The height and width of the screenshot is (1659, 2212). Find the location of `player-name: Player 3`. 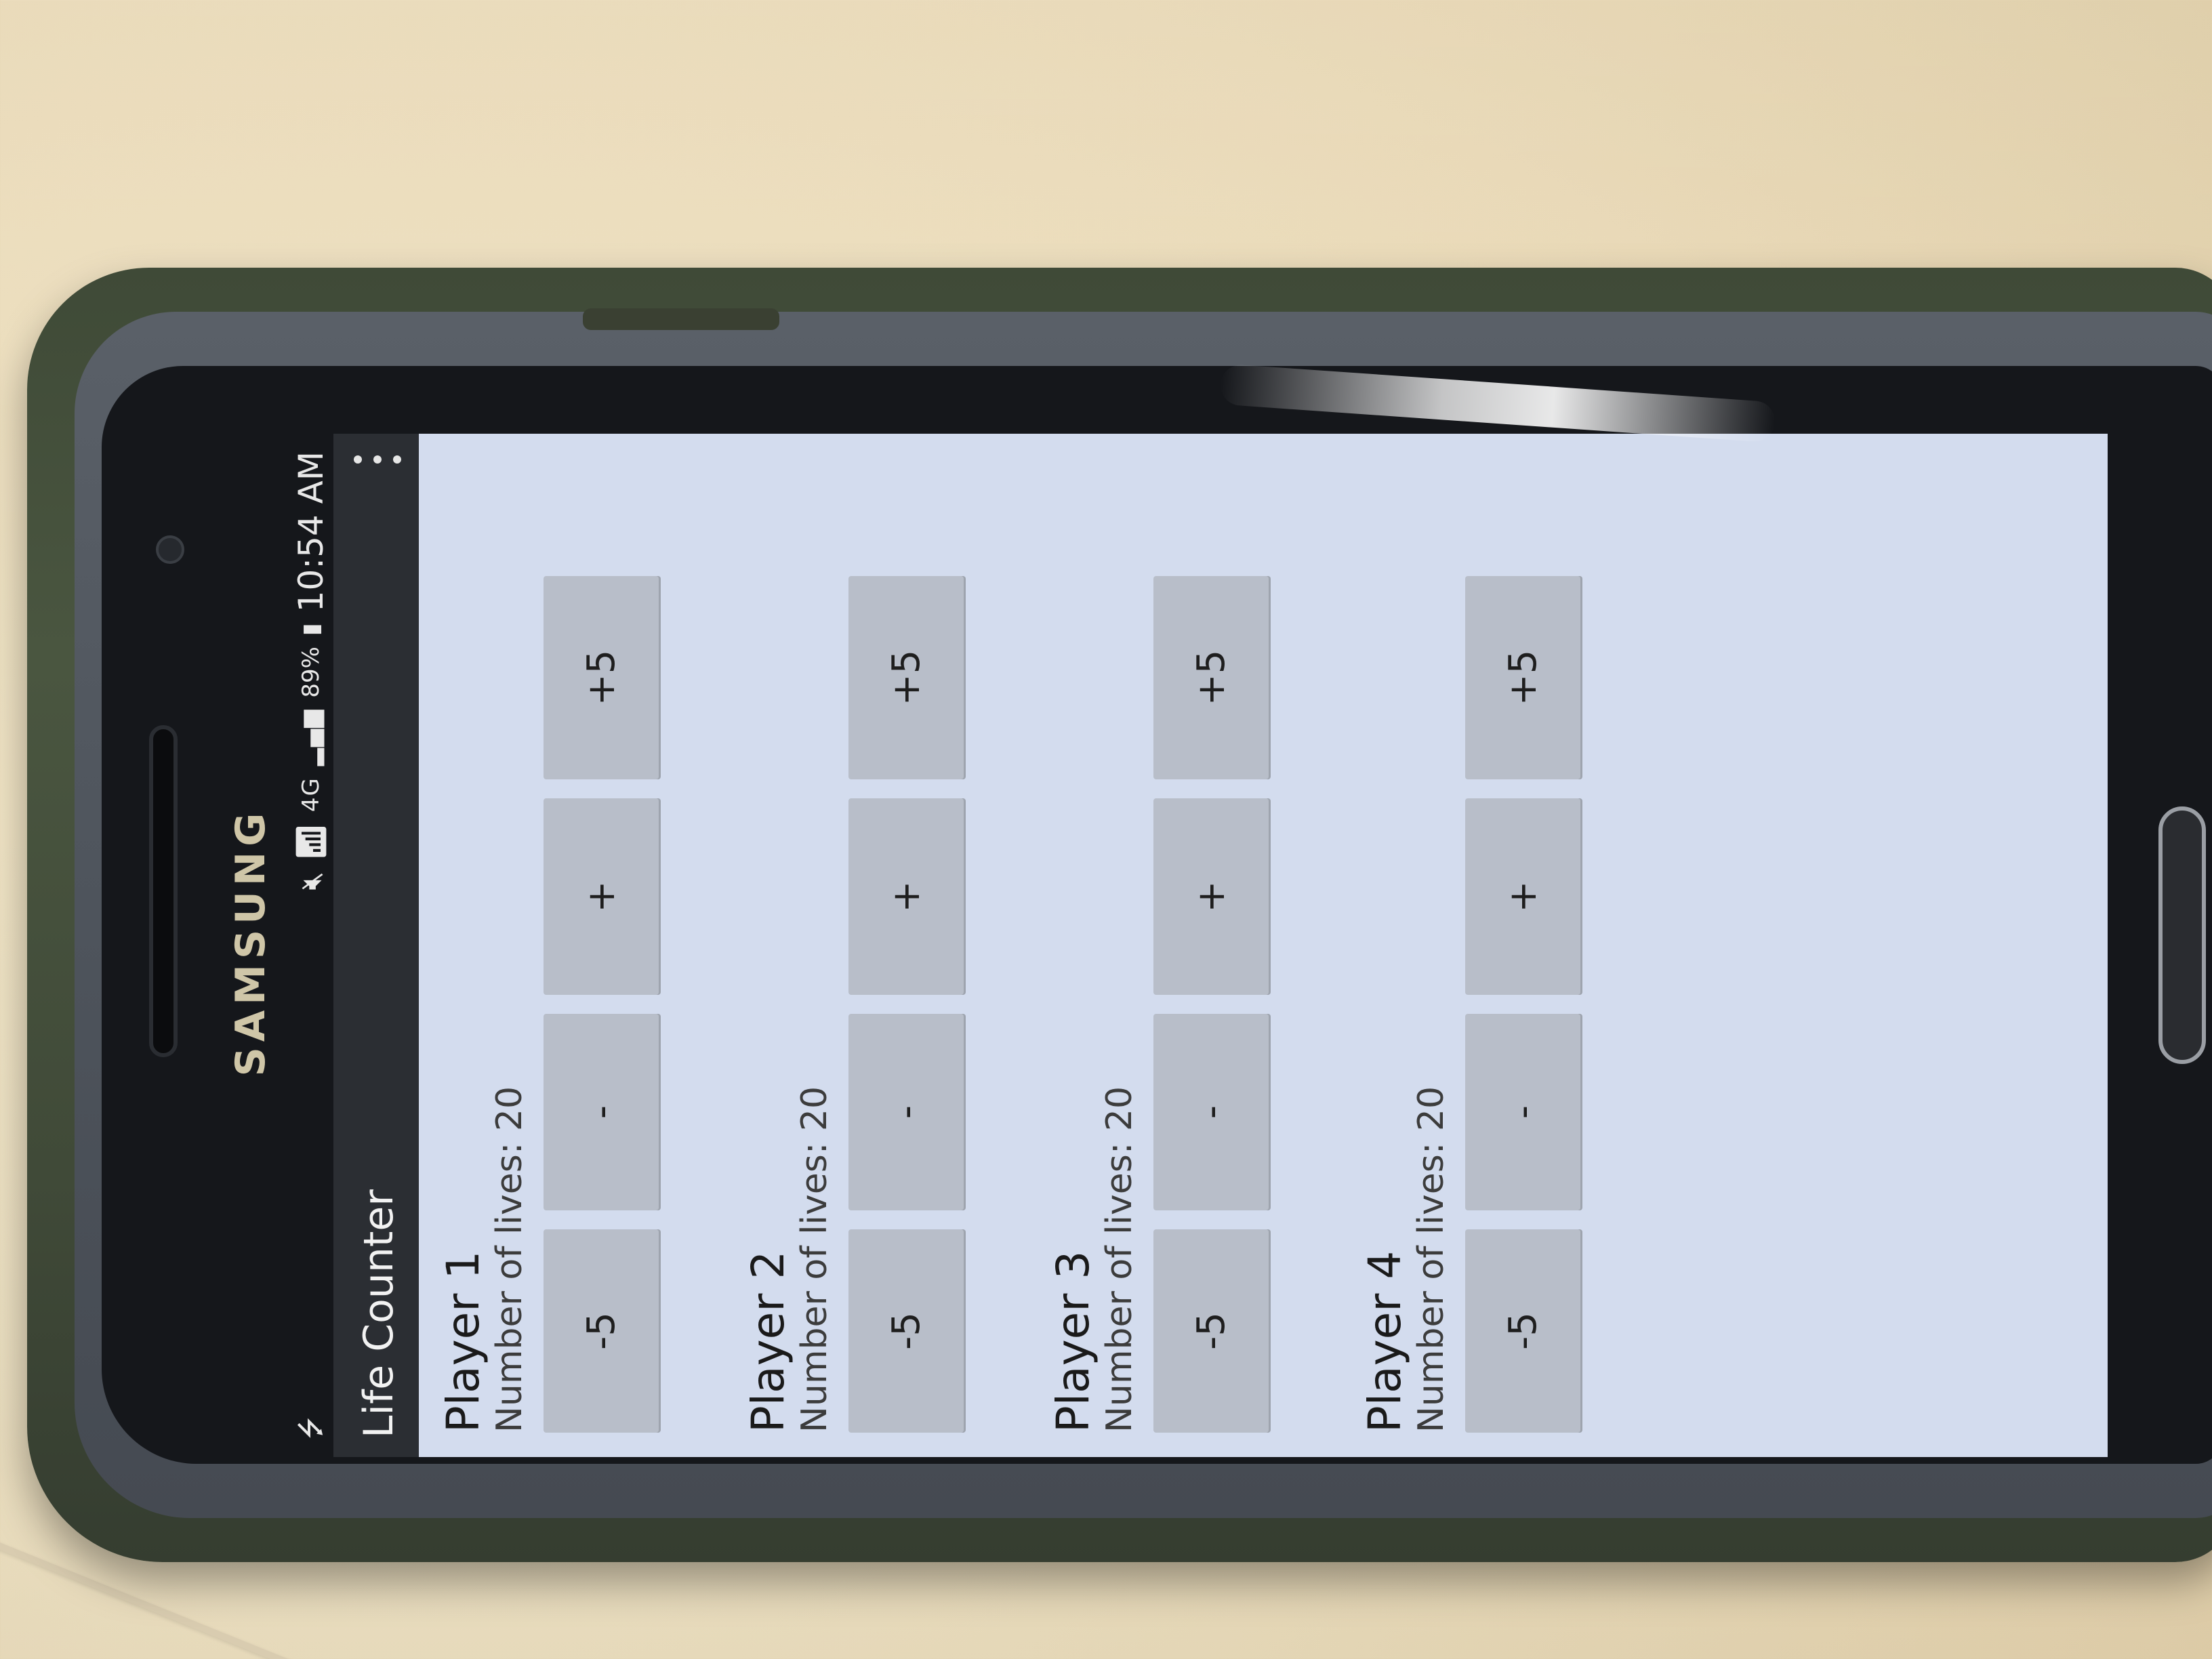

player-name: Player 3 is located at coordinates (1073, 1341).